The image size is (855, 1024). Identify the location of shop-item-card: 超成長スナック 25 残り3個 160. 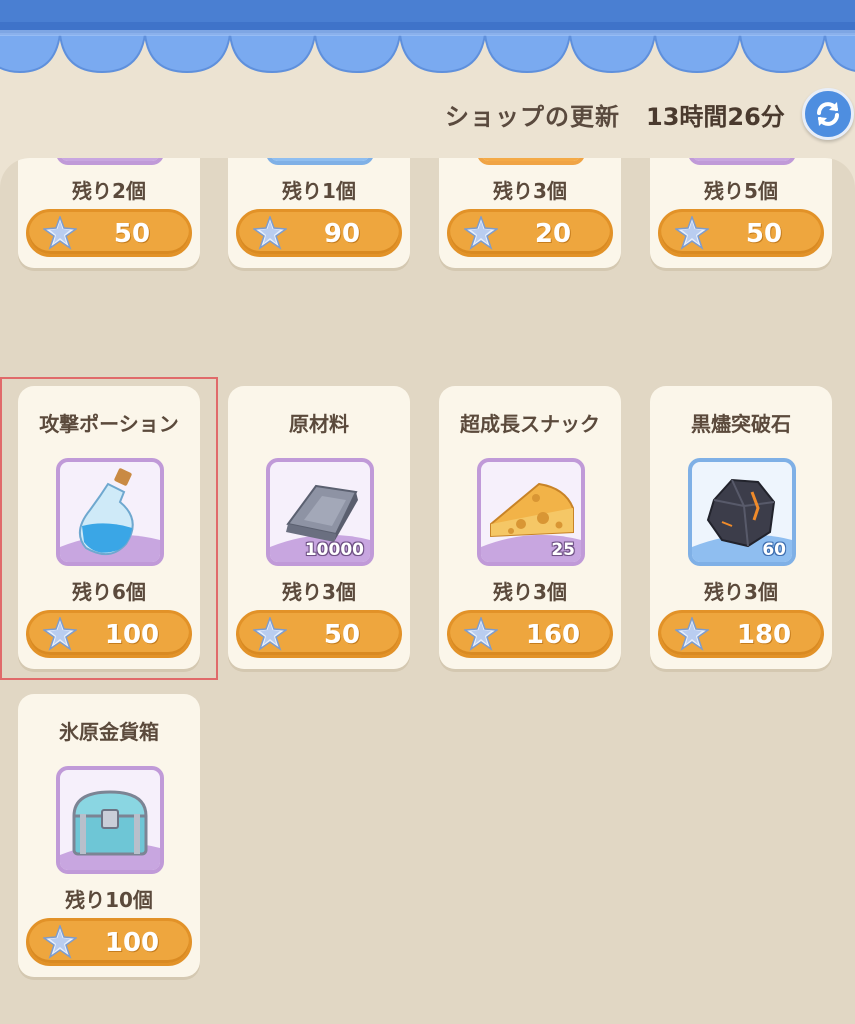
(530, 527).